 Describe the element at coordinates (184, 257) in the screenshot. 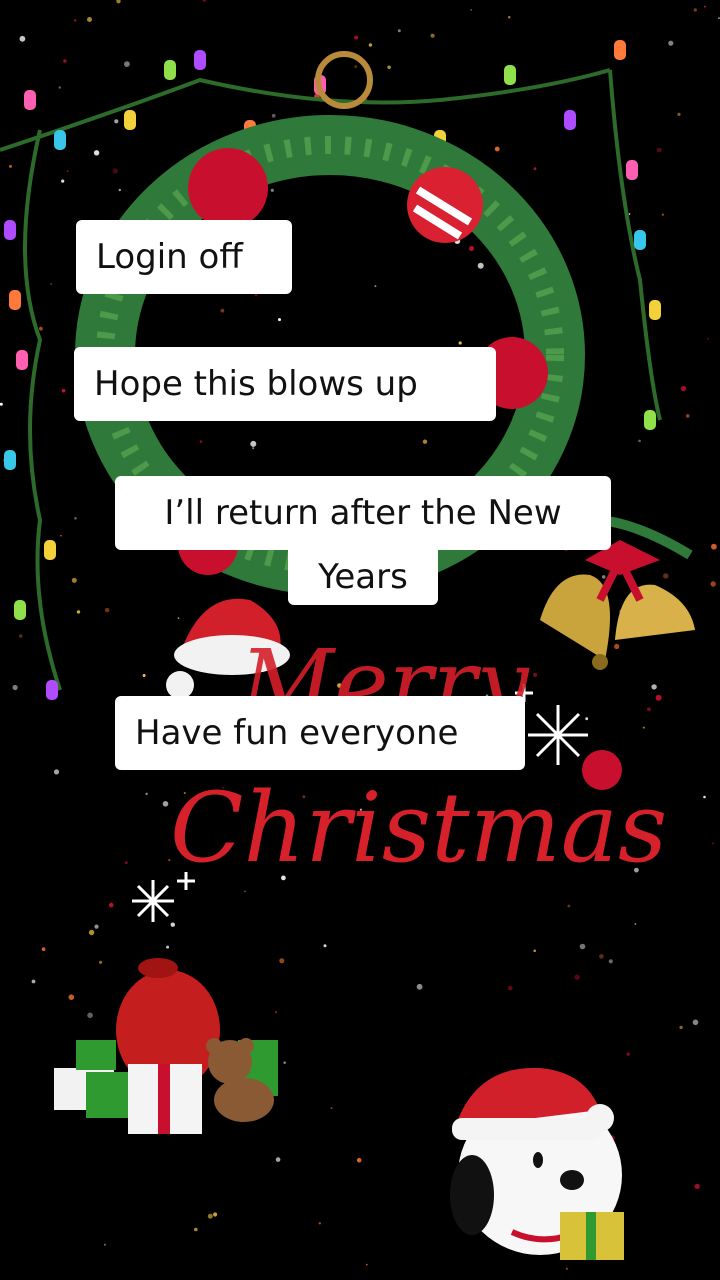

I see `caption-login-off: Login off` at that location.